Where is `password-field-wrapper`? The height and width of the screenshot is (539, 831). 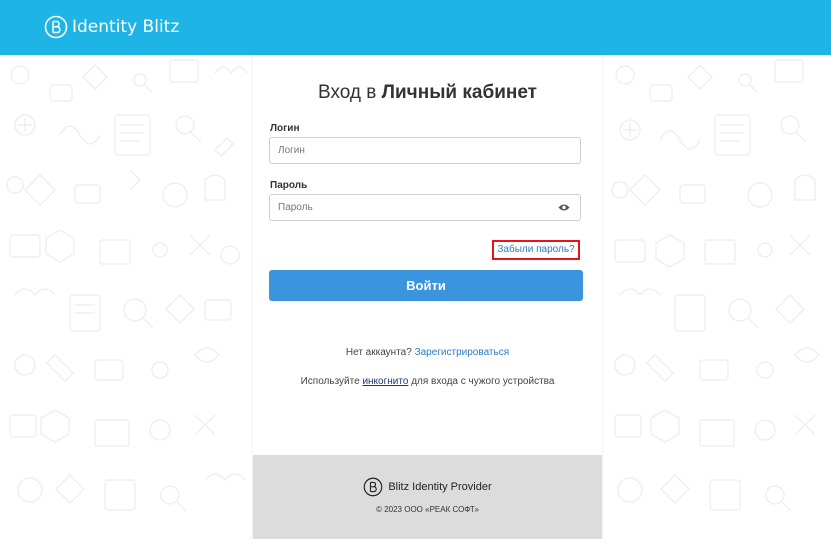
password-field-wrapper is located at coordinates (425, 207).